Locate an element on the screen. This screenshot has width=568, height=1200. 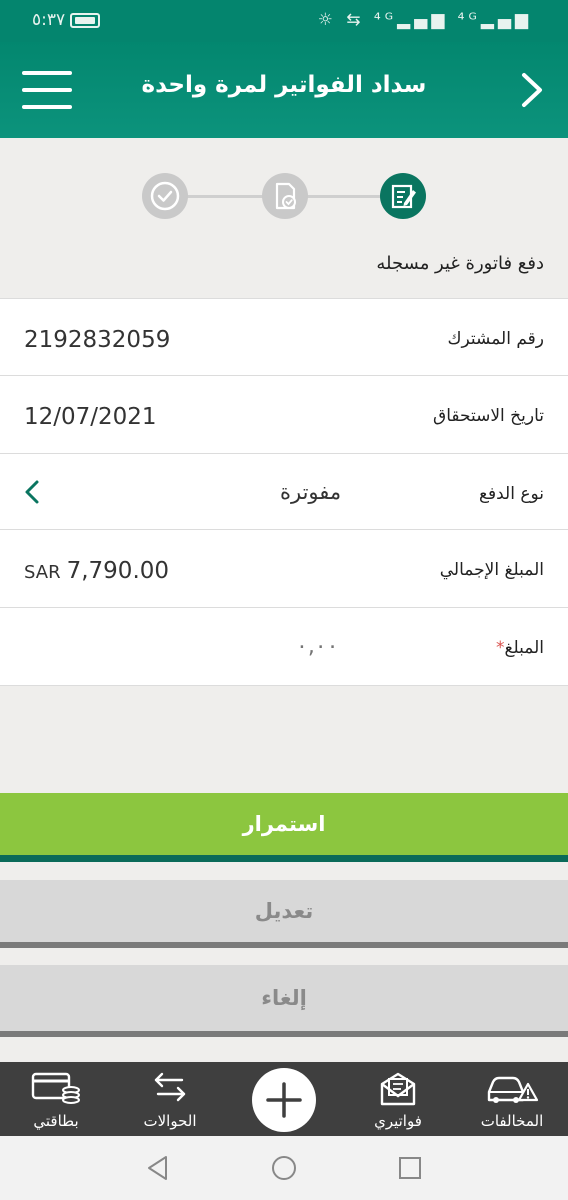
nav-my-bills: فواتيري is located at coordinates (398, 1099).